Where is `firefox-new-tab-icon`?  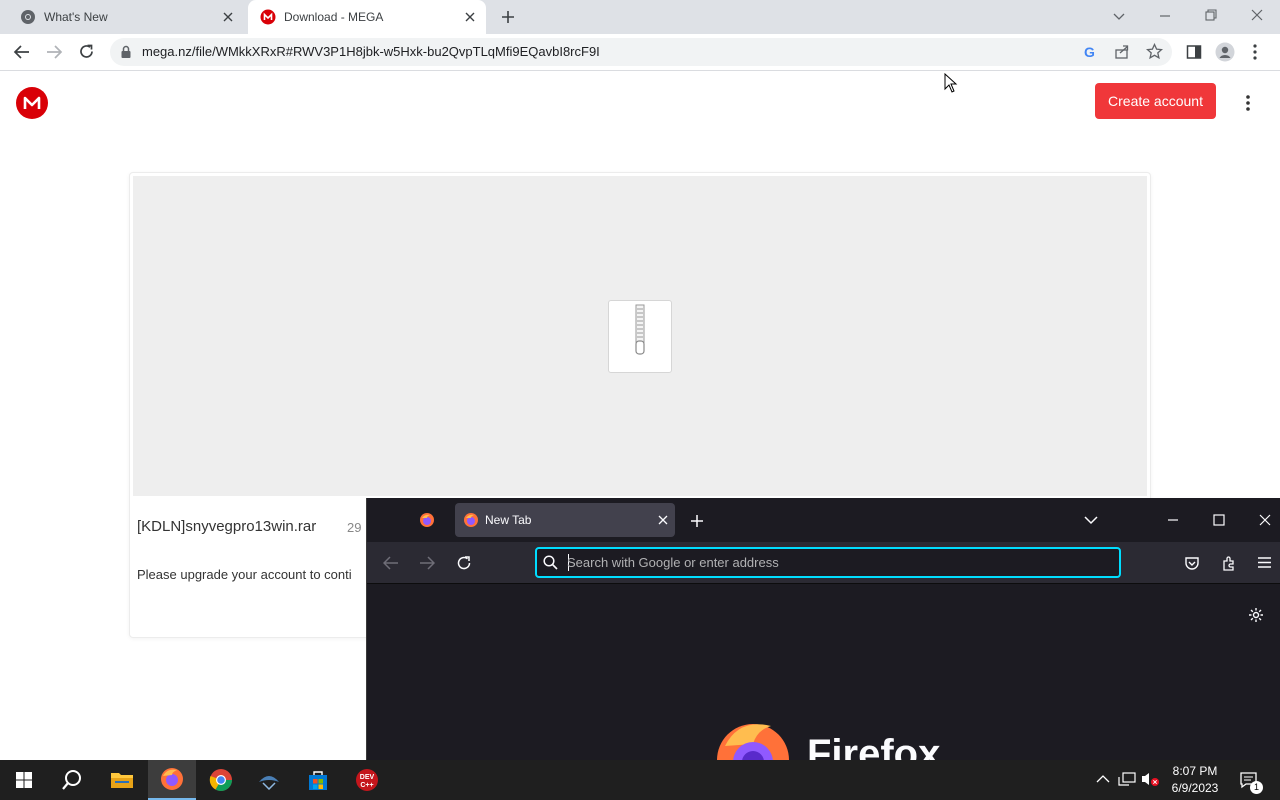 firefox-new-tab-icon is located at coordinates (697, 521).